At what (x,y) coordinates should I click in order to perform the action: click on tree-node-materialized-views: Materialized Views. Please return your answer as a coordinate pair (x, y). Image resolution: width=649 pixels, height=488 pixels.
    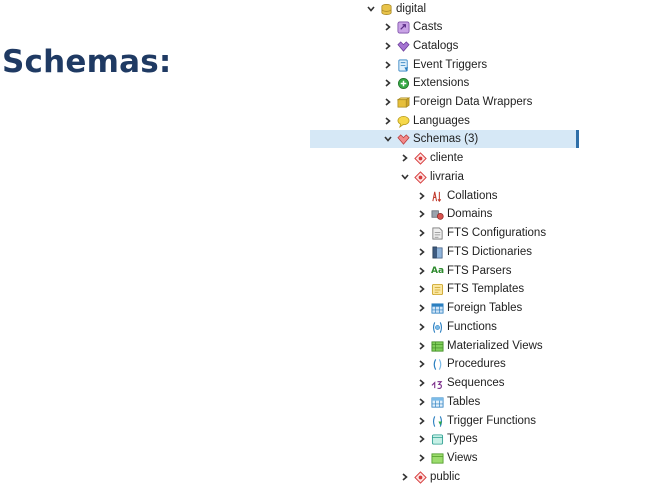
    Looking at the image, I should click on (480, 346).